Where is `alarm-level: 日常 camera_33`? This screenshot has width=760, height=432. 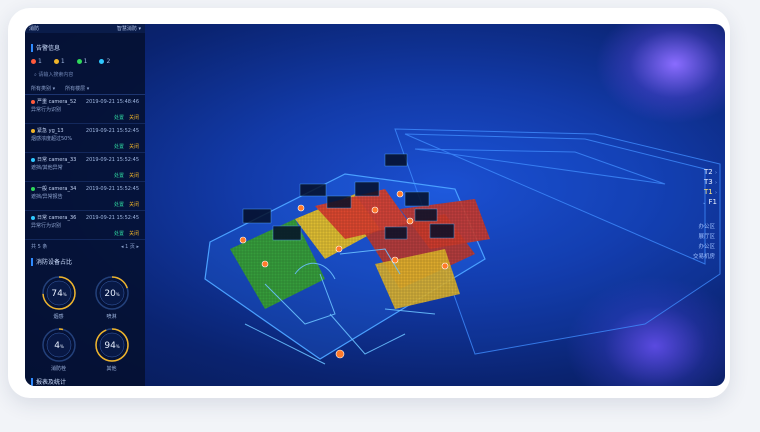
alarm-level: 日常 camera_33 is located at coordinates (53, 159).